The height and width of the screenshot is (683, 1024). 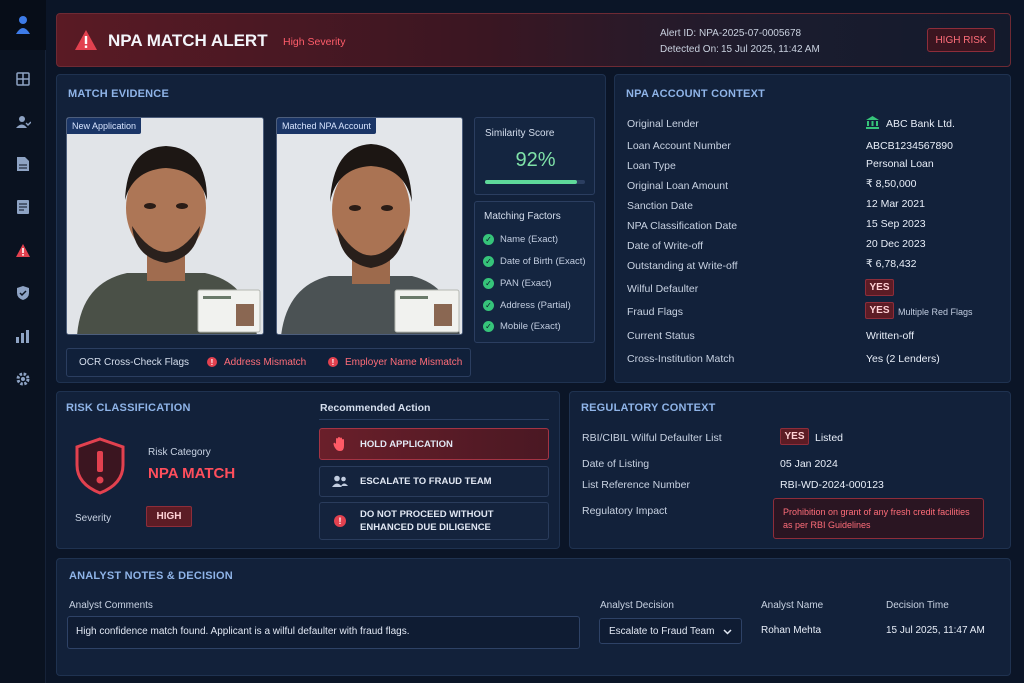 What do you see at coordinates (23, 250) in the screenshot?
I see `alert-triangle-icon` at bounding box center [23, 250].